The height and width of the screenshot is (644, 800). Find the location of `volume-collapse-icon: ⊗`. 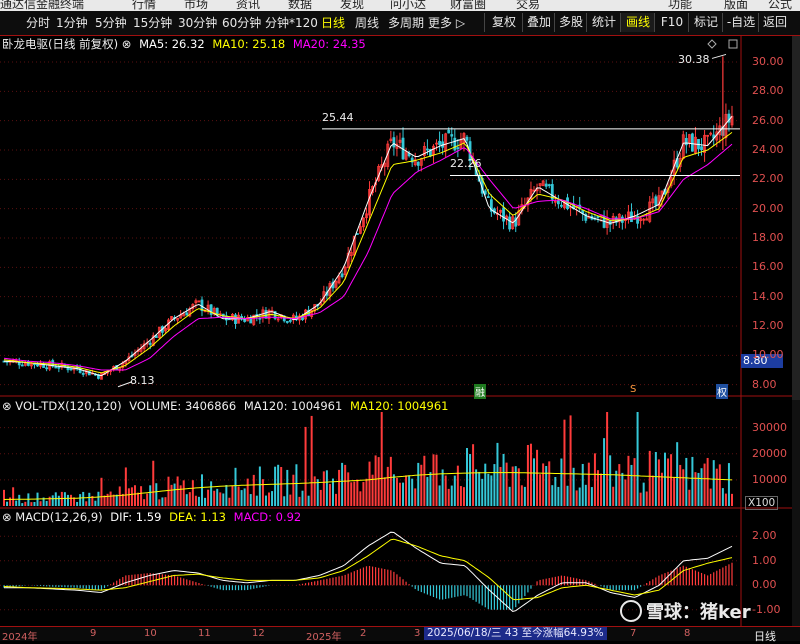

volume-collapse-icon: ⊗ is located at coordinates (7, 406).